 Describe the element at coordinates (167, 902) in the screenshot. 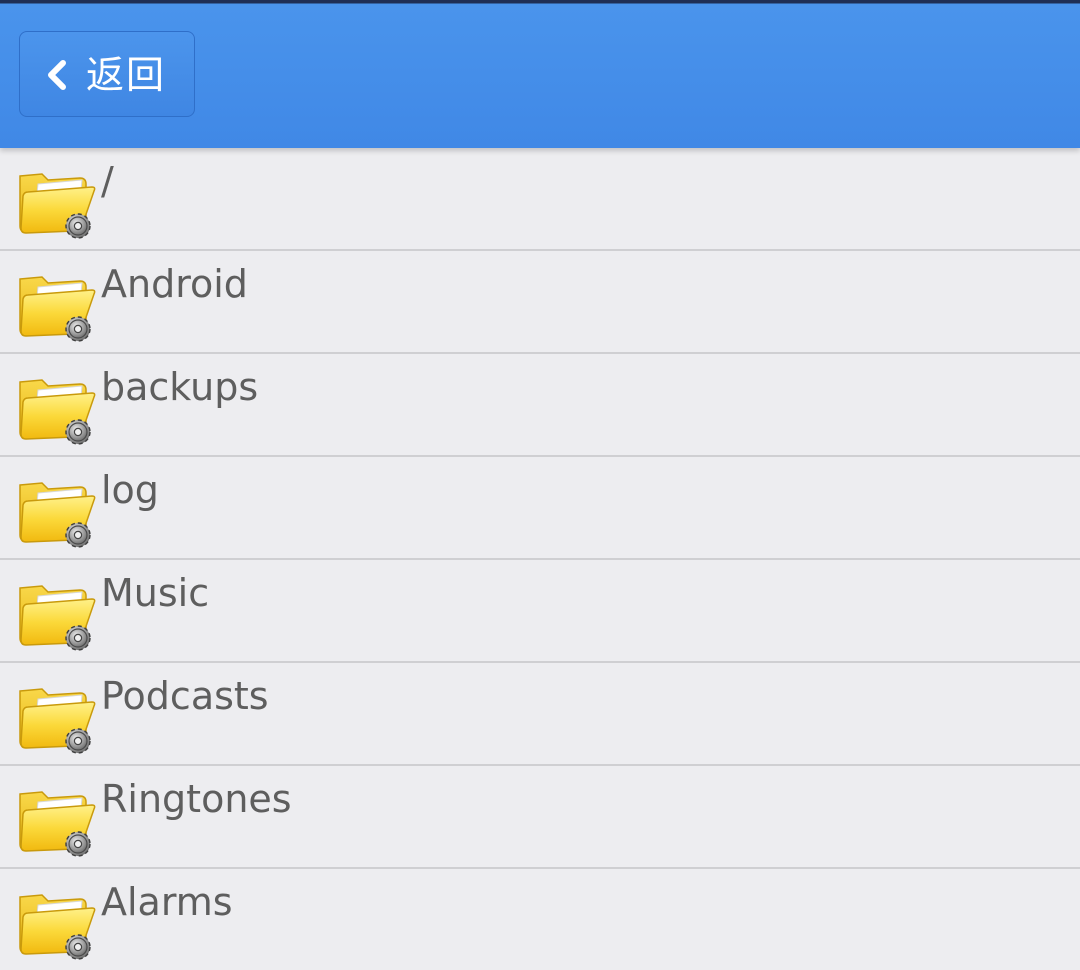

I see `list-item-label: Alarms` at that location.